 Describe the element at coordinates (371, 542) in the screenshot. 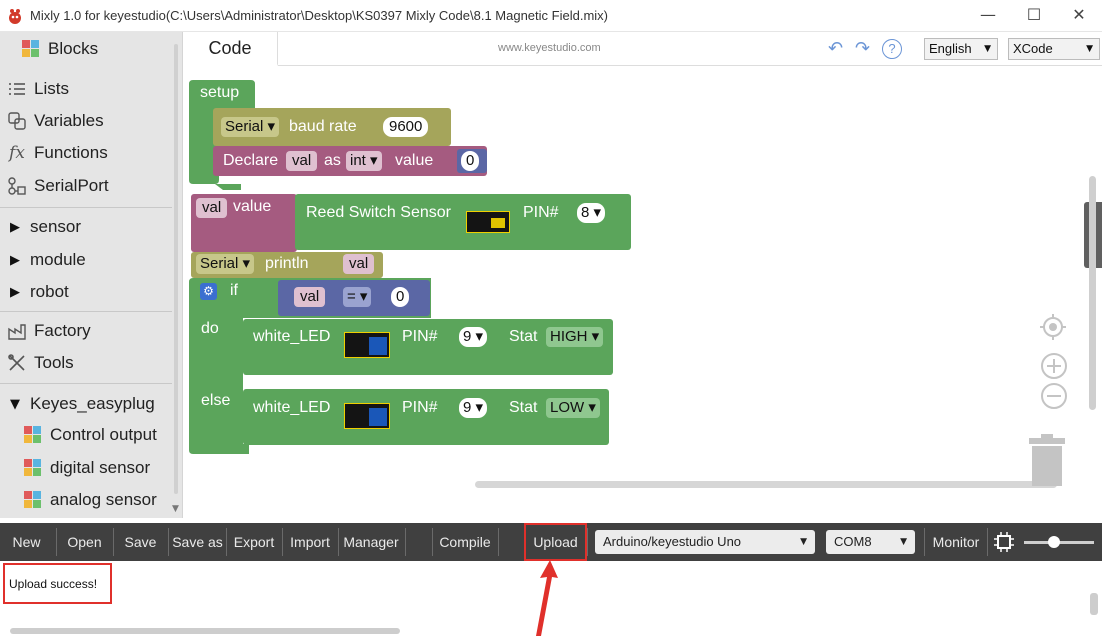

I see `manager-button: Manager` at that location.